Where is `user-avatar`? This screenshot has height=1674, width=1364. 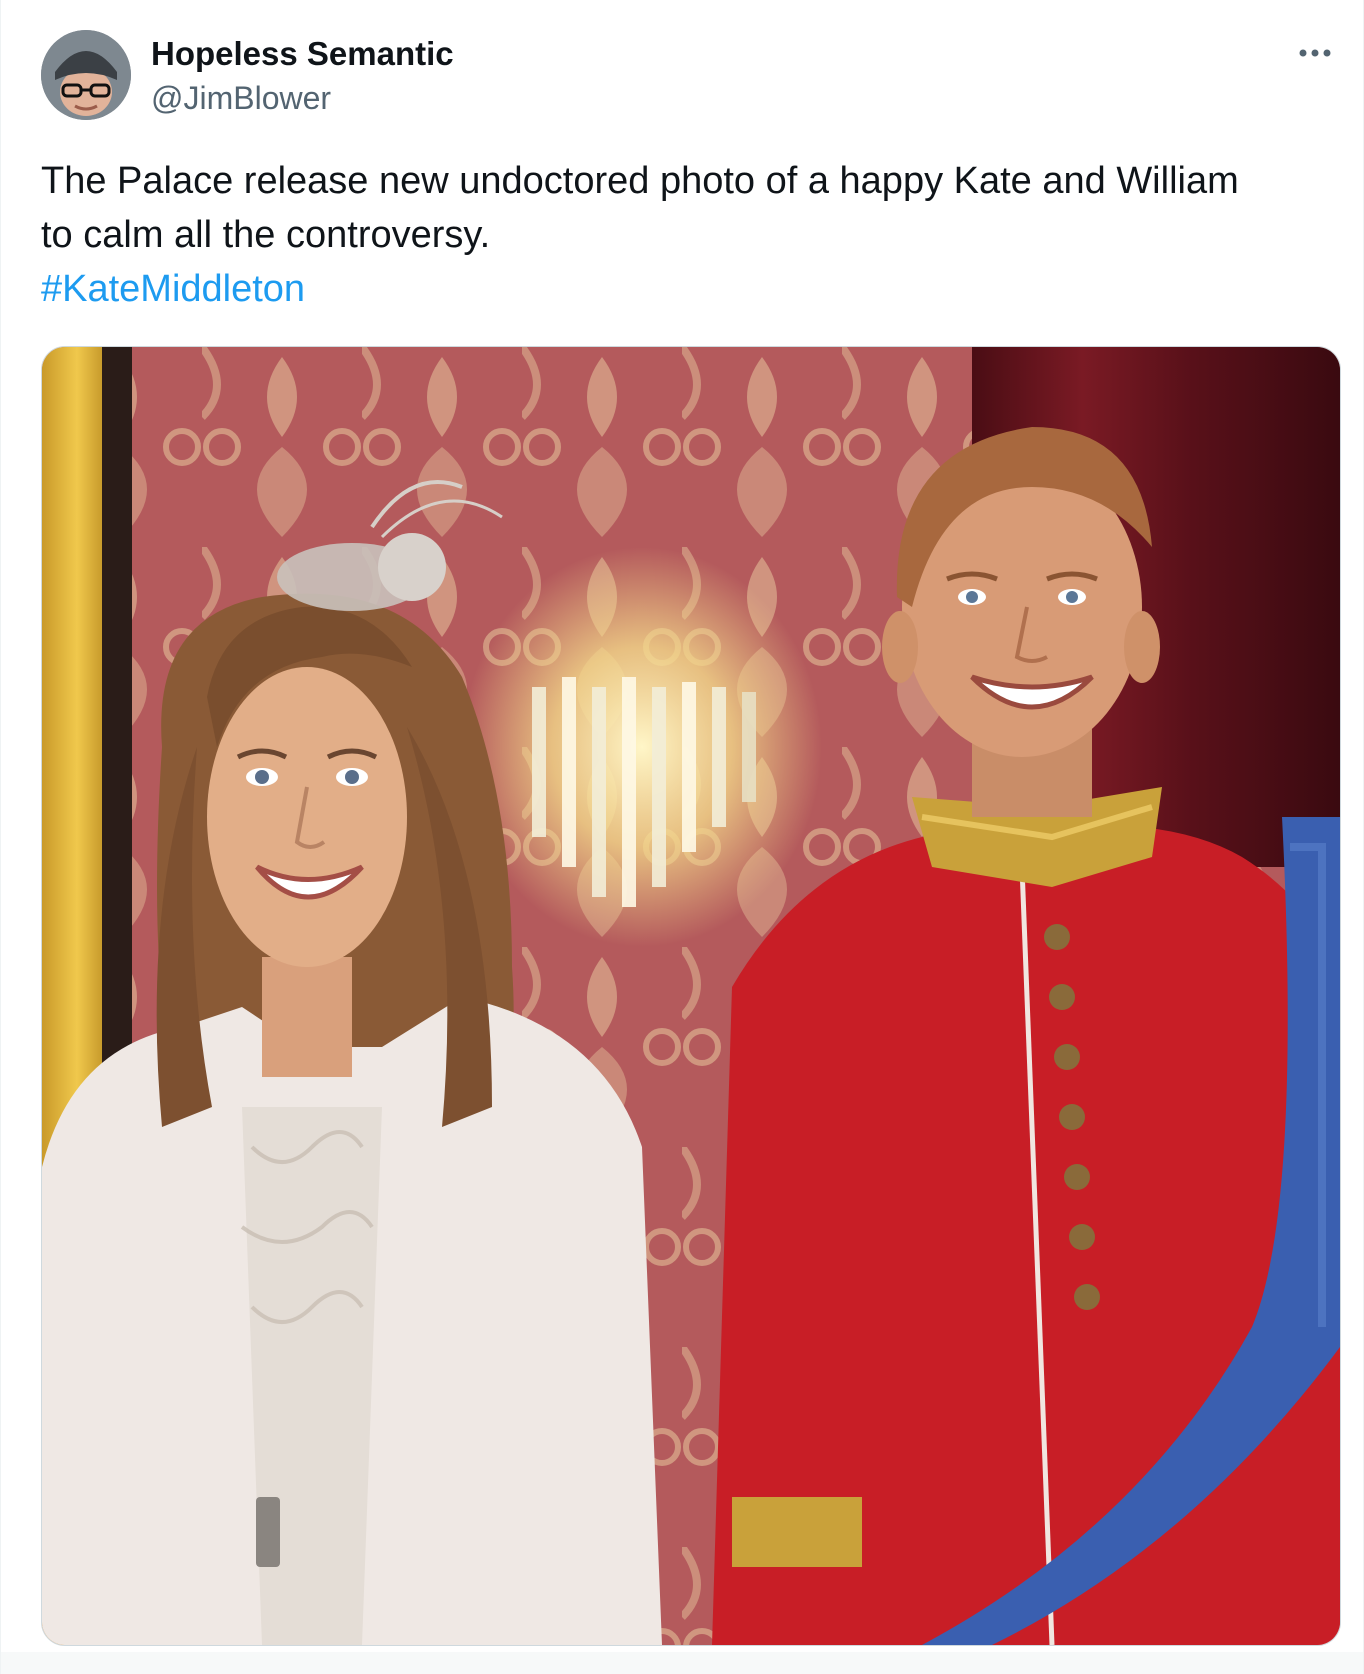 user-avatar is located at coordinates (86, 75).